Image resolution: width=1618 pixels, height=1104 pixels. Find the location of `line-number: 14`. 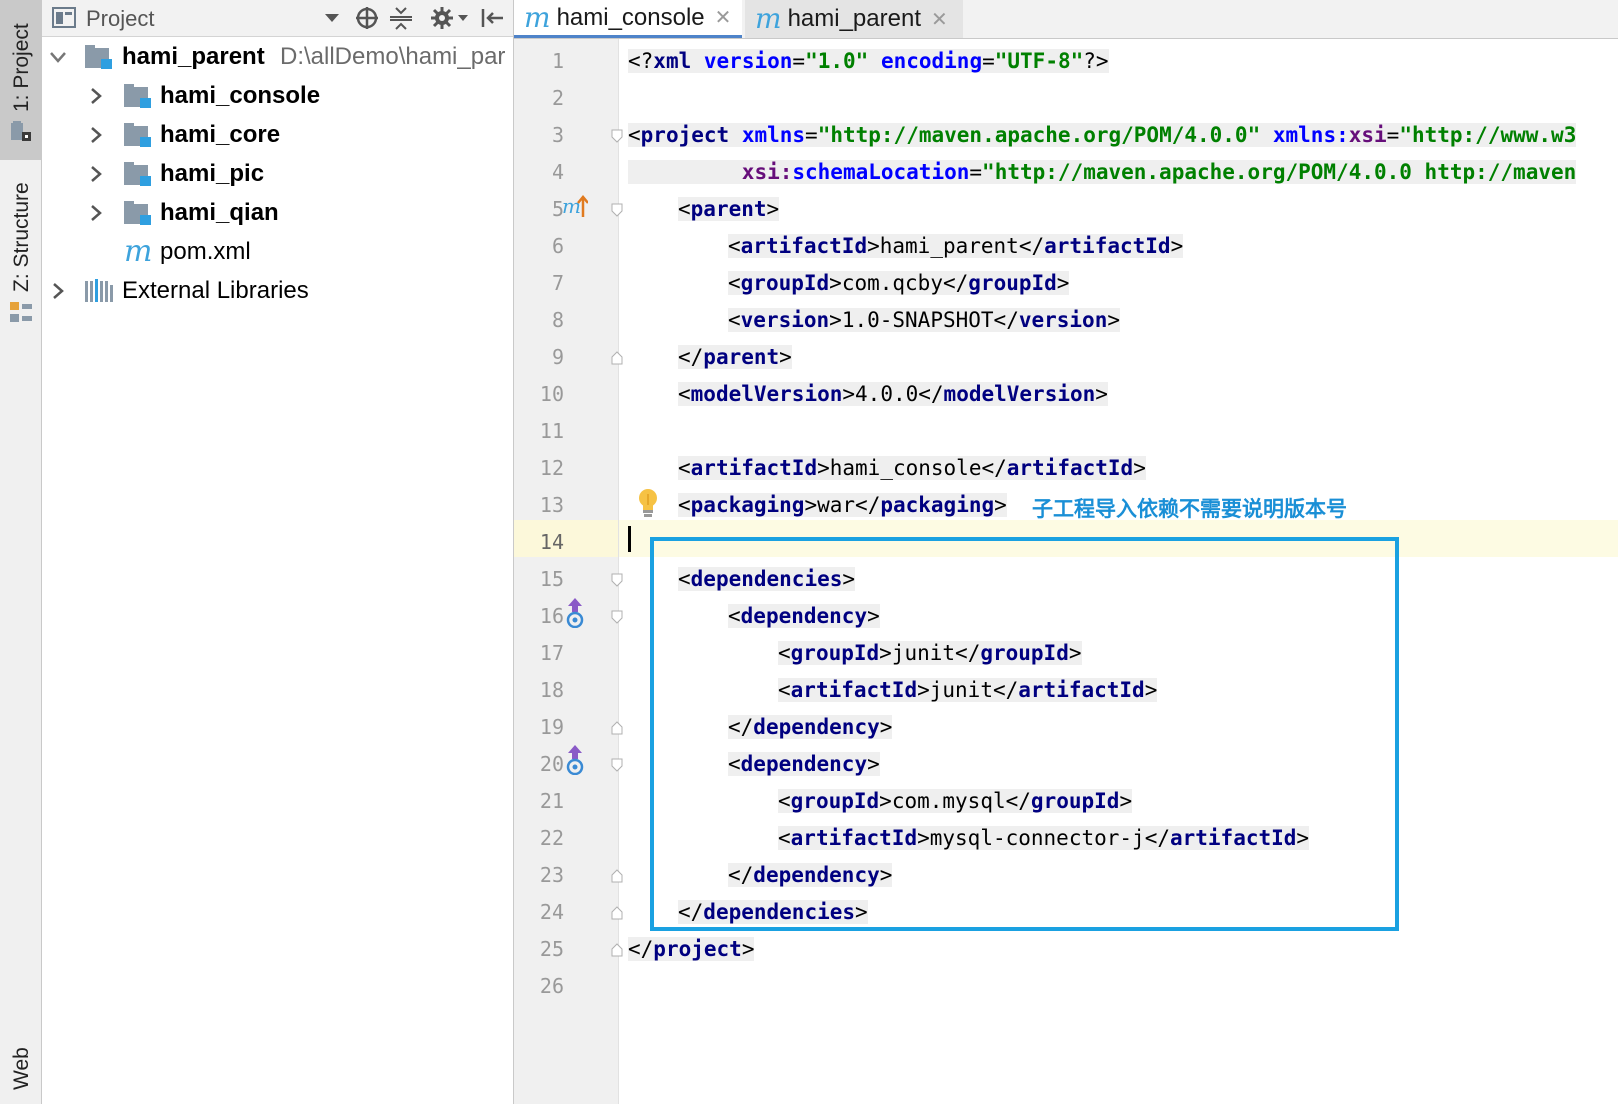

line-number: 14 is located at coordinates (539, 542).